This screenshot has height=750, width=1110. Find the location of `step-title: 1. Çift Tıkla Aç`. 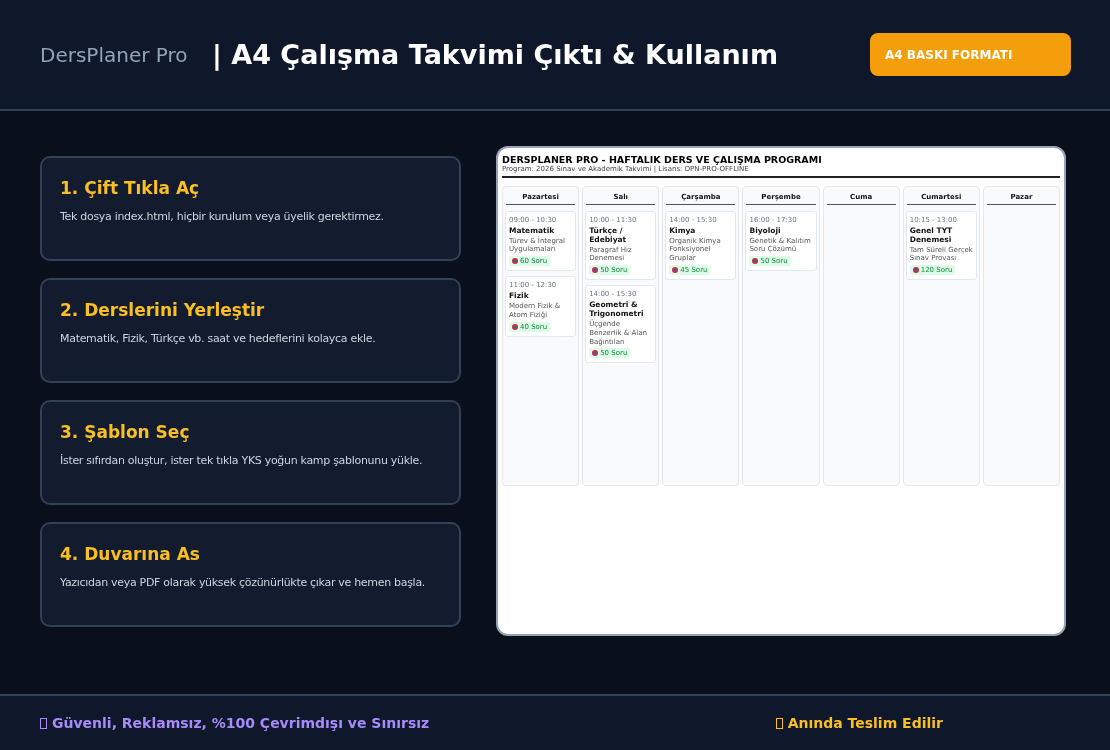

step-title: 1. Çift Tıkla Aç is located at coordinates (130, 188).